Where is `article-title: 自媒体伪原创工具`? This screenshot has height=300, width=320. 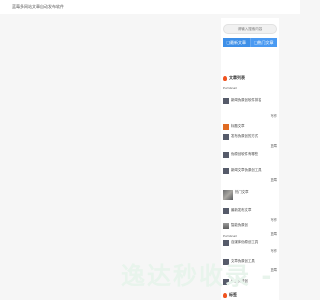
article-title: 自媒体伪原创工具 is located at coordinates (254, 242).